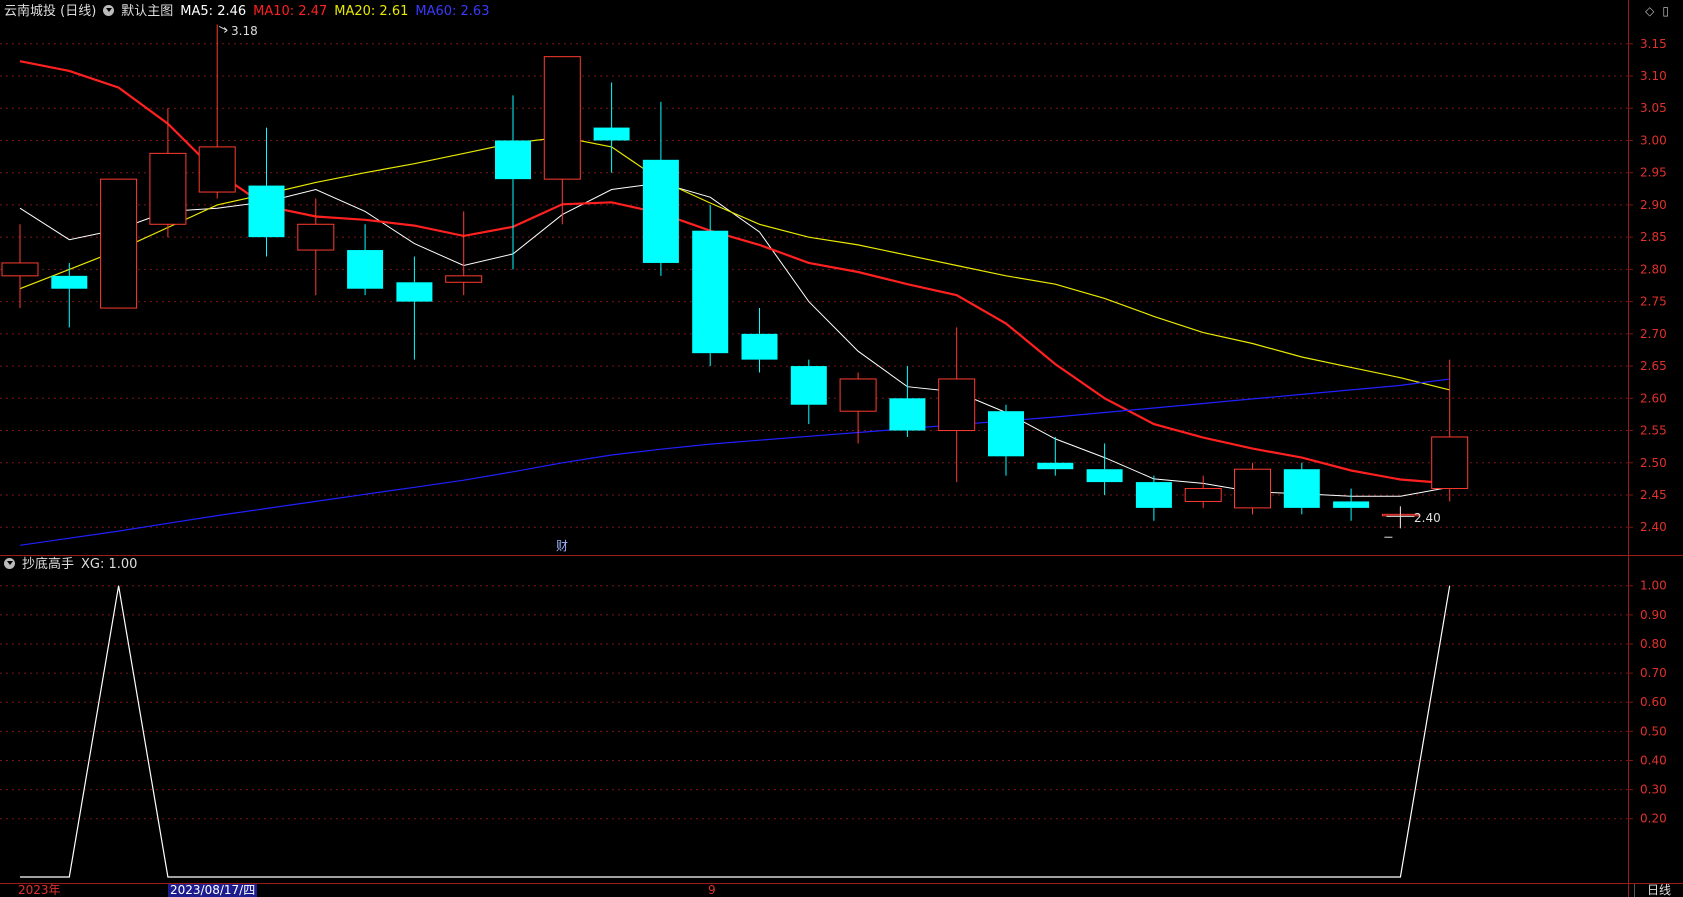  What do you see at coordinates (371, 11) in the screenshot?
I see `ma20-value: MA20: 2.61` at bounding box center [371, 11].